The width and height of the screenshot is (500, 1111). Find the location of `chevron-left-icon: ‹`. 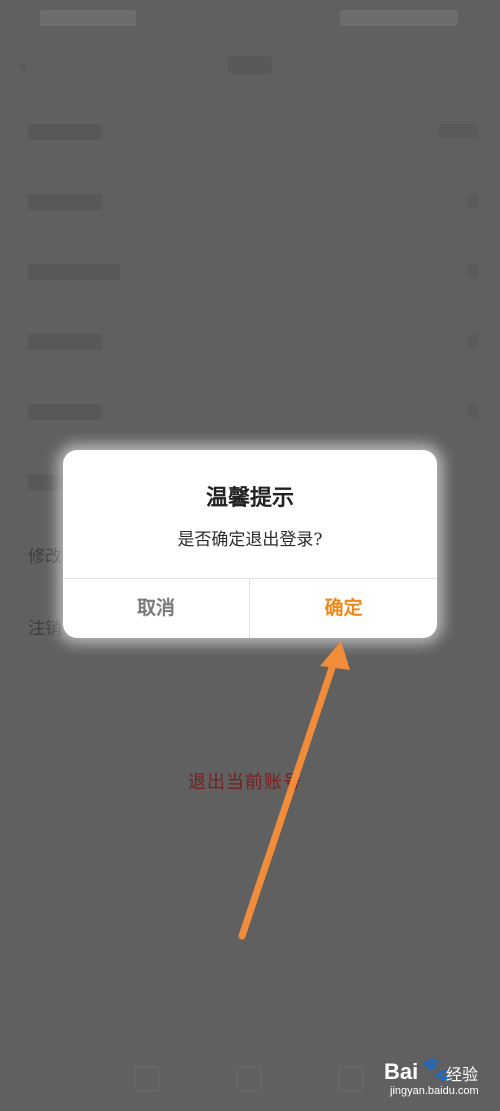

chevron-left-icon: ‹ is located at coordinates (23, 66).